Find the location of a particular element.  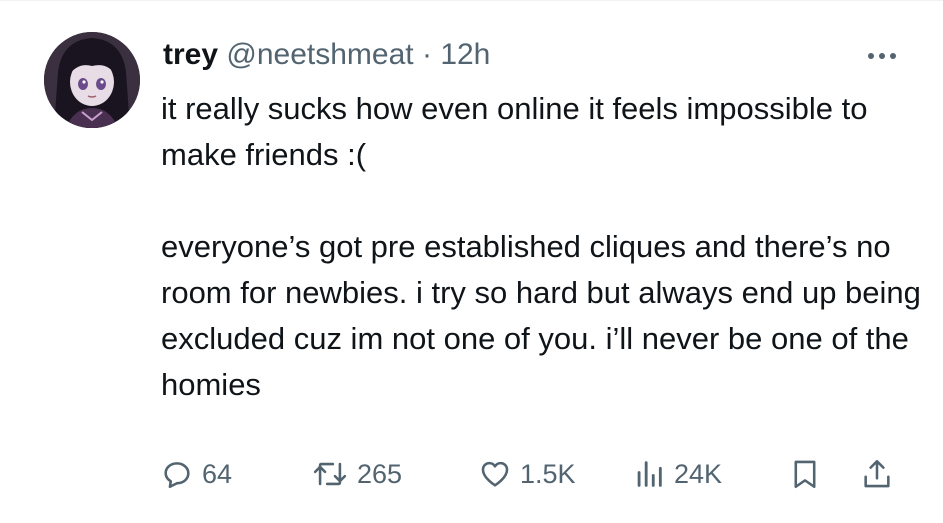

reply-count: 64 is located at coordinates (217, 473).